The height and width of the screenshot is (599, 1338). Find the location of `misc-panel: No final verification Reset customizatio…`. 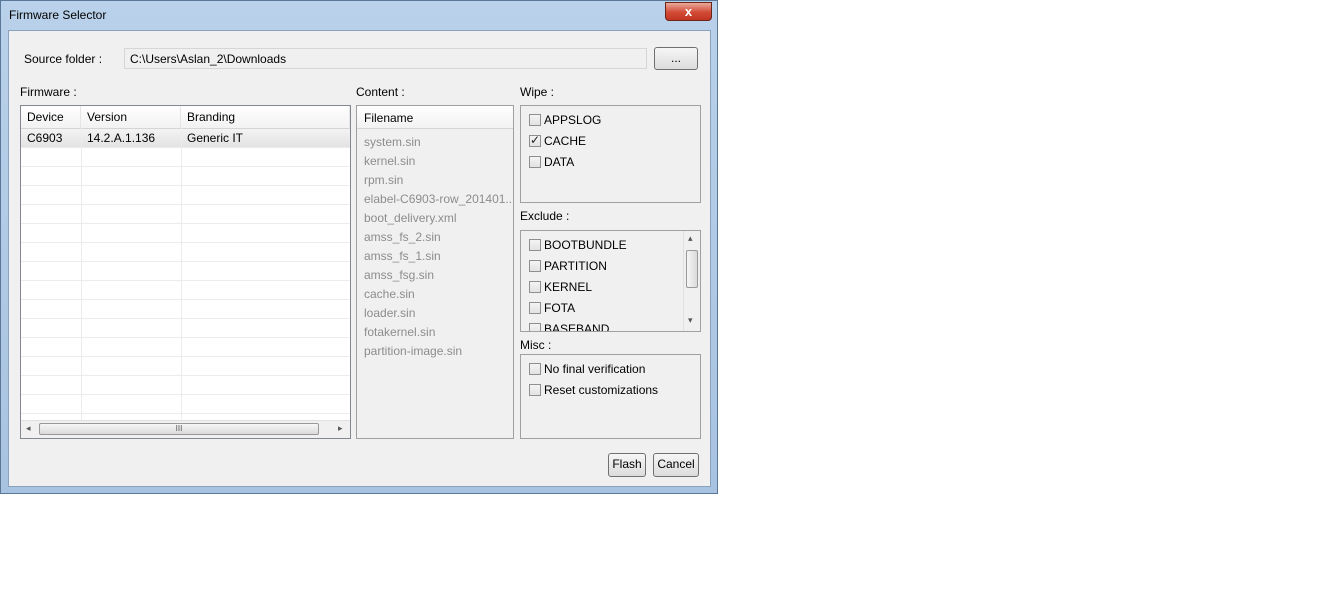

misc-panel: No final verification Reset customizatio… is located at coordinates (610, 396).